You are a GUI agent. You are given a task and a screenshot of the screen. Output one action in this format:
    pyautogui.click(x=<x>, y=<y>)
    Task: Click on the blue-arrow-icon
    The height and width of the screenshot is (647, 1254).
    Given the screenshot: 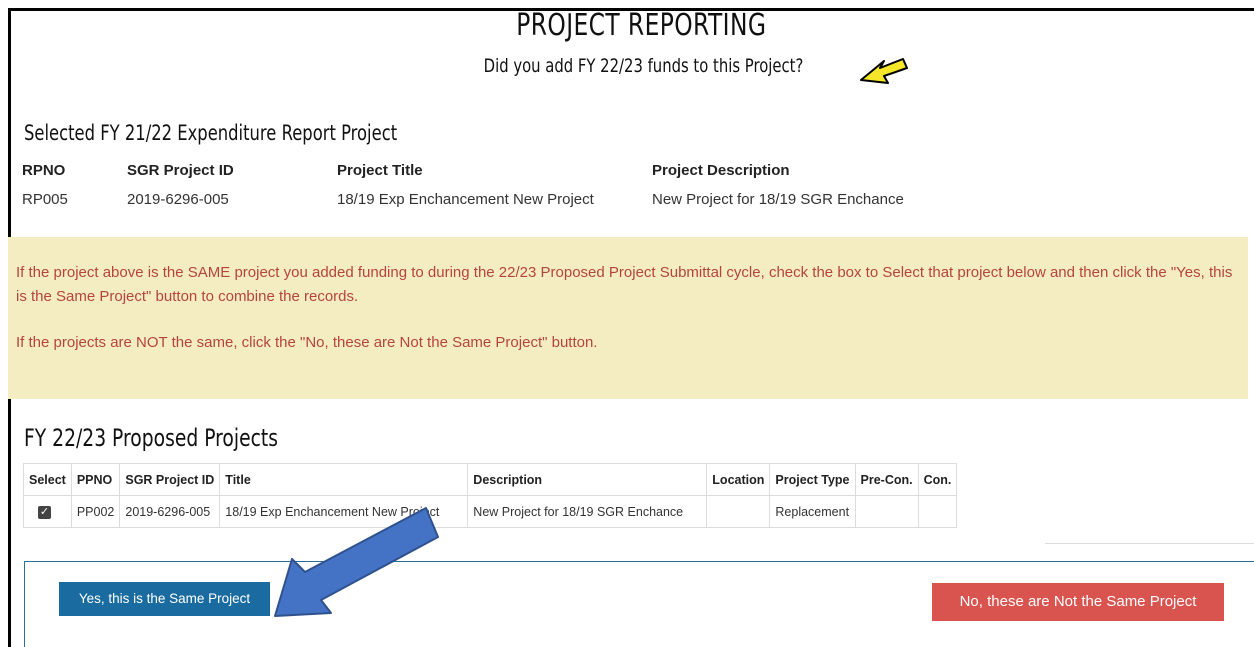 What is the action you would take?
    pyautogui.click(x=356, y=562)
    